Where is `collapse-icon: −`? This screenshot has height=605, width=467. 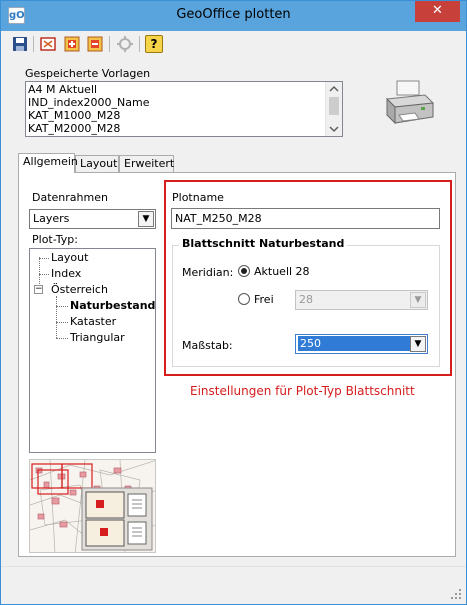 collapse-icon: − is located at coordinates (38, 289).